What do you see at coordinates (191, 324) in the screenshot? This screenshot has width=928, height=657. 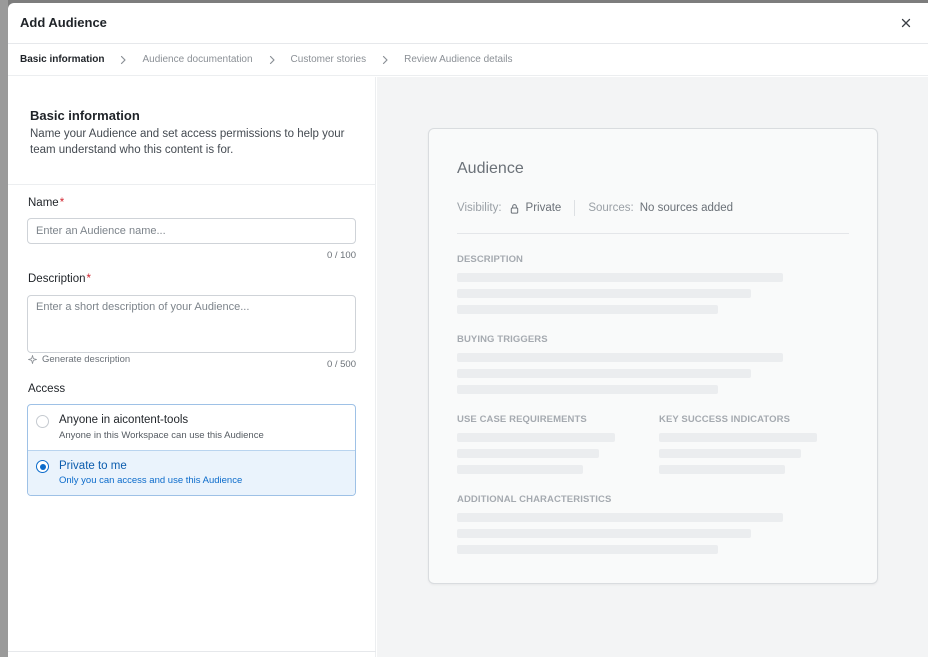 I see `description-textarea` at bounding box center [191, 324].